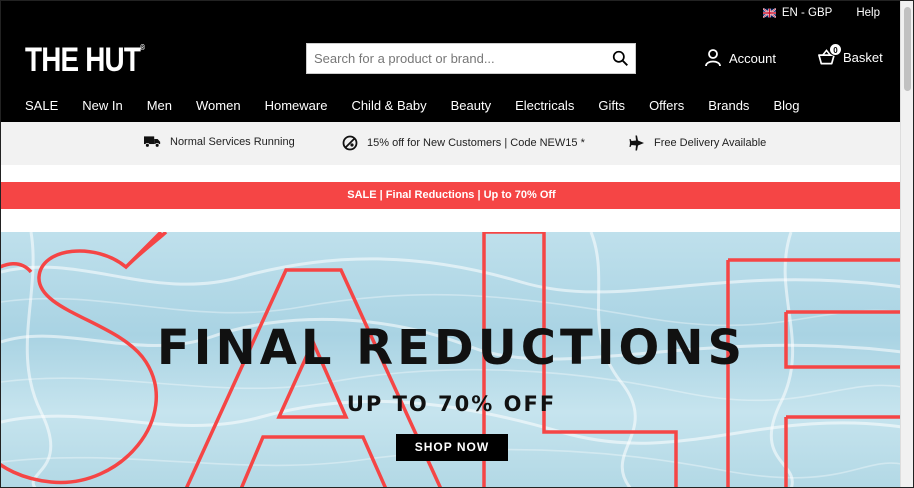 The height and width of the screenshot is (488, 914). I want to click on nav-item-women: Women, so click(218, 105).